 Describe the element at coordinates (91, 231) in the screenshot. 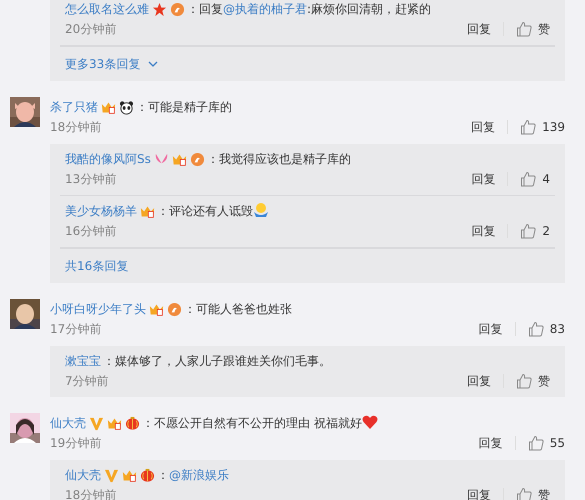

I see `timestamp: 16分钟前` at that location.